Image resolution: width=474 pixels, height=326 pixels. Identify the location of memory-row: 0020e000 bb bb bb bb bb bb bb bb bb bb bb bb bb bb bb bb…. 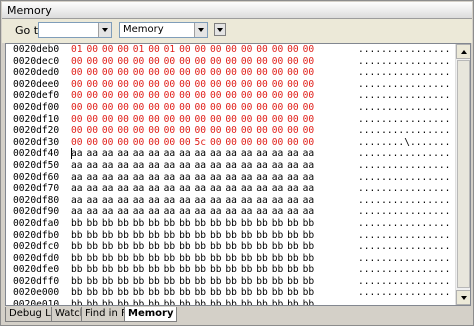
(230, 293).